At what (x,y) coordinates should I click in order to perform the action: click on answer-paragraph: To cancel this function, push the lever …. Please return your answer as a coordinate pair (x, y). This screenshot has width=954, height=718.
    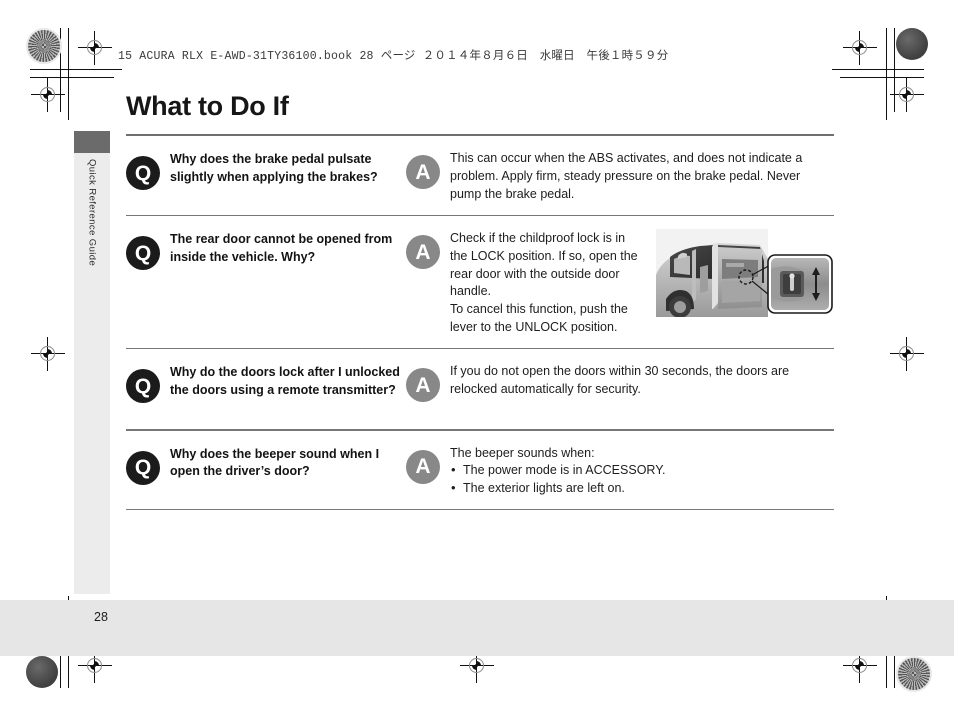
    Looking at the image, I should click on (539, 318).